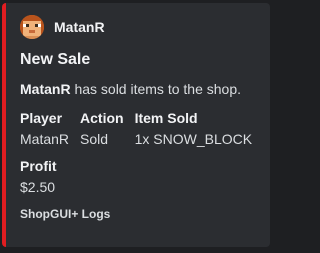 The width and height of the screenshot is (320, 253). Describe the element at coordinates (38, 166) in the screenshot. I see `field-name: Profit` at that location.